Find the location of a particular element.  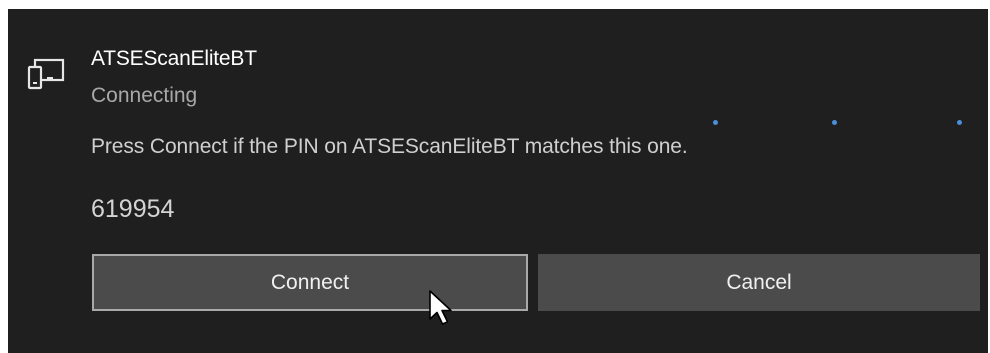

connection-status: Connecting is located at coordinates (144, 95).